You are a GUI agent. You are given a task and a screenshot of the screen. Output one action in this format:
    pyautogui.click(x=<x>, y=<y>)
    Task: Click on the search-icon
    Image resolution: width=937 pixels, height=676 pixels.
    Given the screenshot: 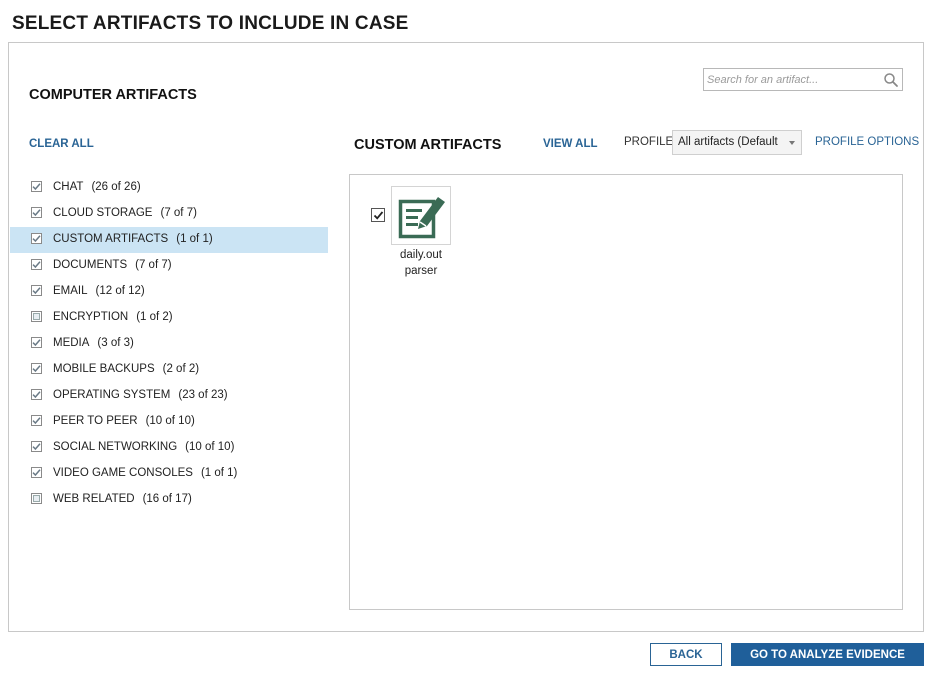 What is the action you would take?
    pyautogui.click(x=891, y=80)
    